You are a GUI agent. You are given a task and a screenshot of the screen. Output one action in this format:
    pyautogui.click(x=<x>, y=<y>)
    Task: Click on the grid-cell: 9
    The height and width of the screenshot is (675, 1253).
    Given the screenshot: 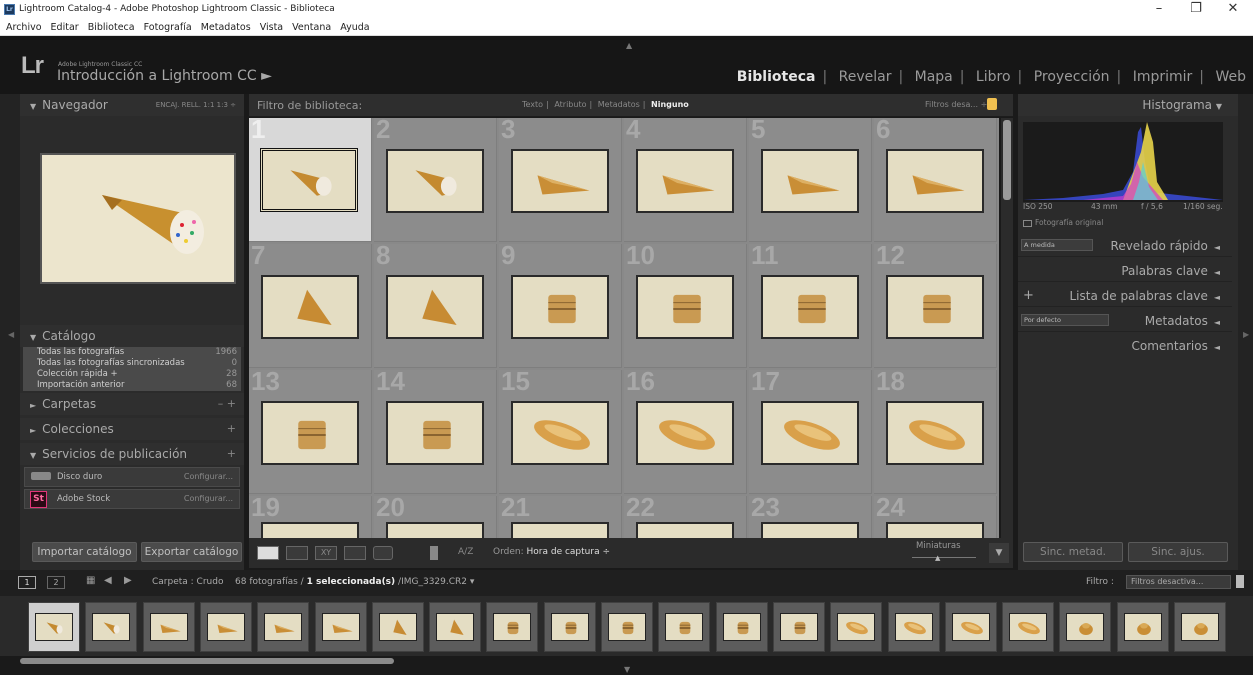 What is the action you would take?
    pyautogui.click(x=560, y=306)
    